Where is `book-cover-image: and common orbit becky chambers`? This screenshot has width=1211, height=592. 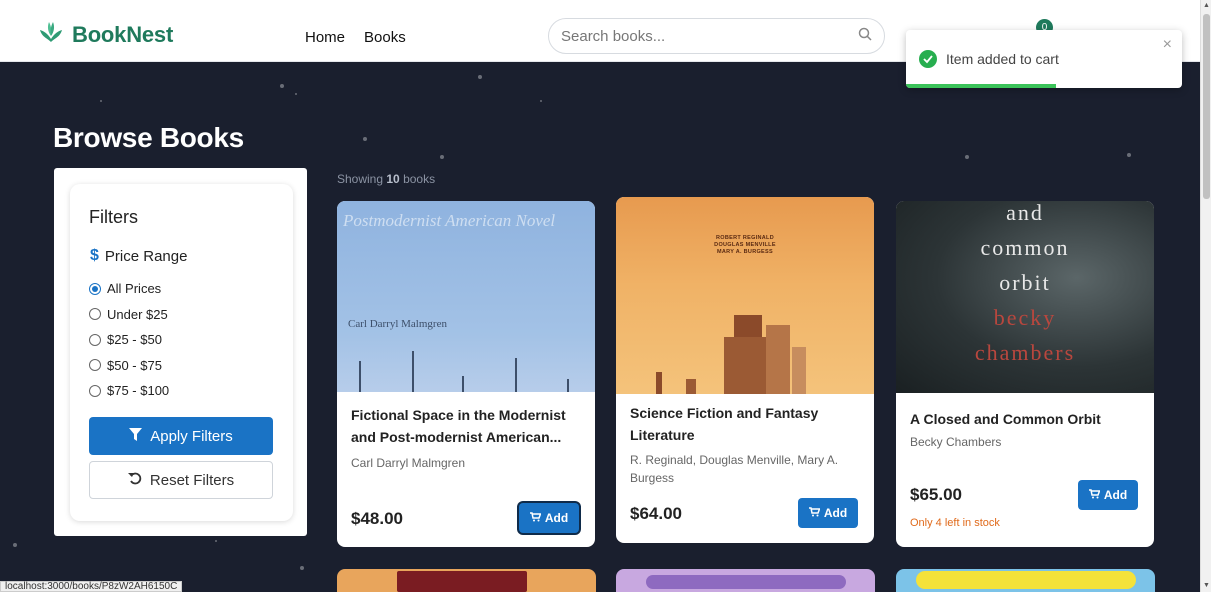
book-cover-image: and common orbit becky chambers is located at coordinates (1025, 297).